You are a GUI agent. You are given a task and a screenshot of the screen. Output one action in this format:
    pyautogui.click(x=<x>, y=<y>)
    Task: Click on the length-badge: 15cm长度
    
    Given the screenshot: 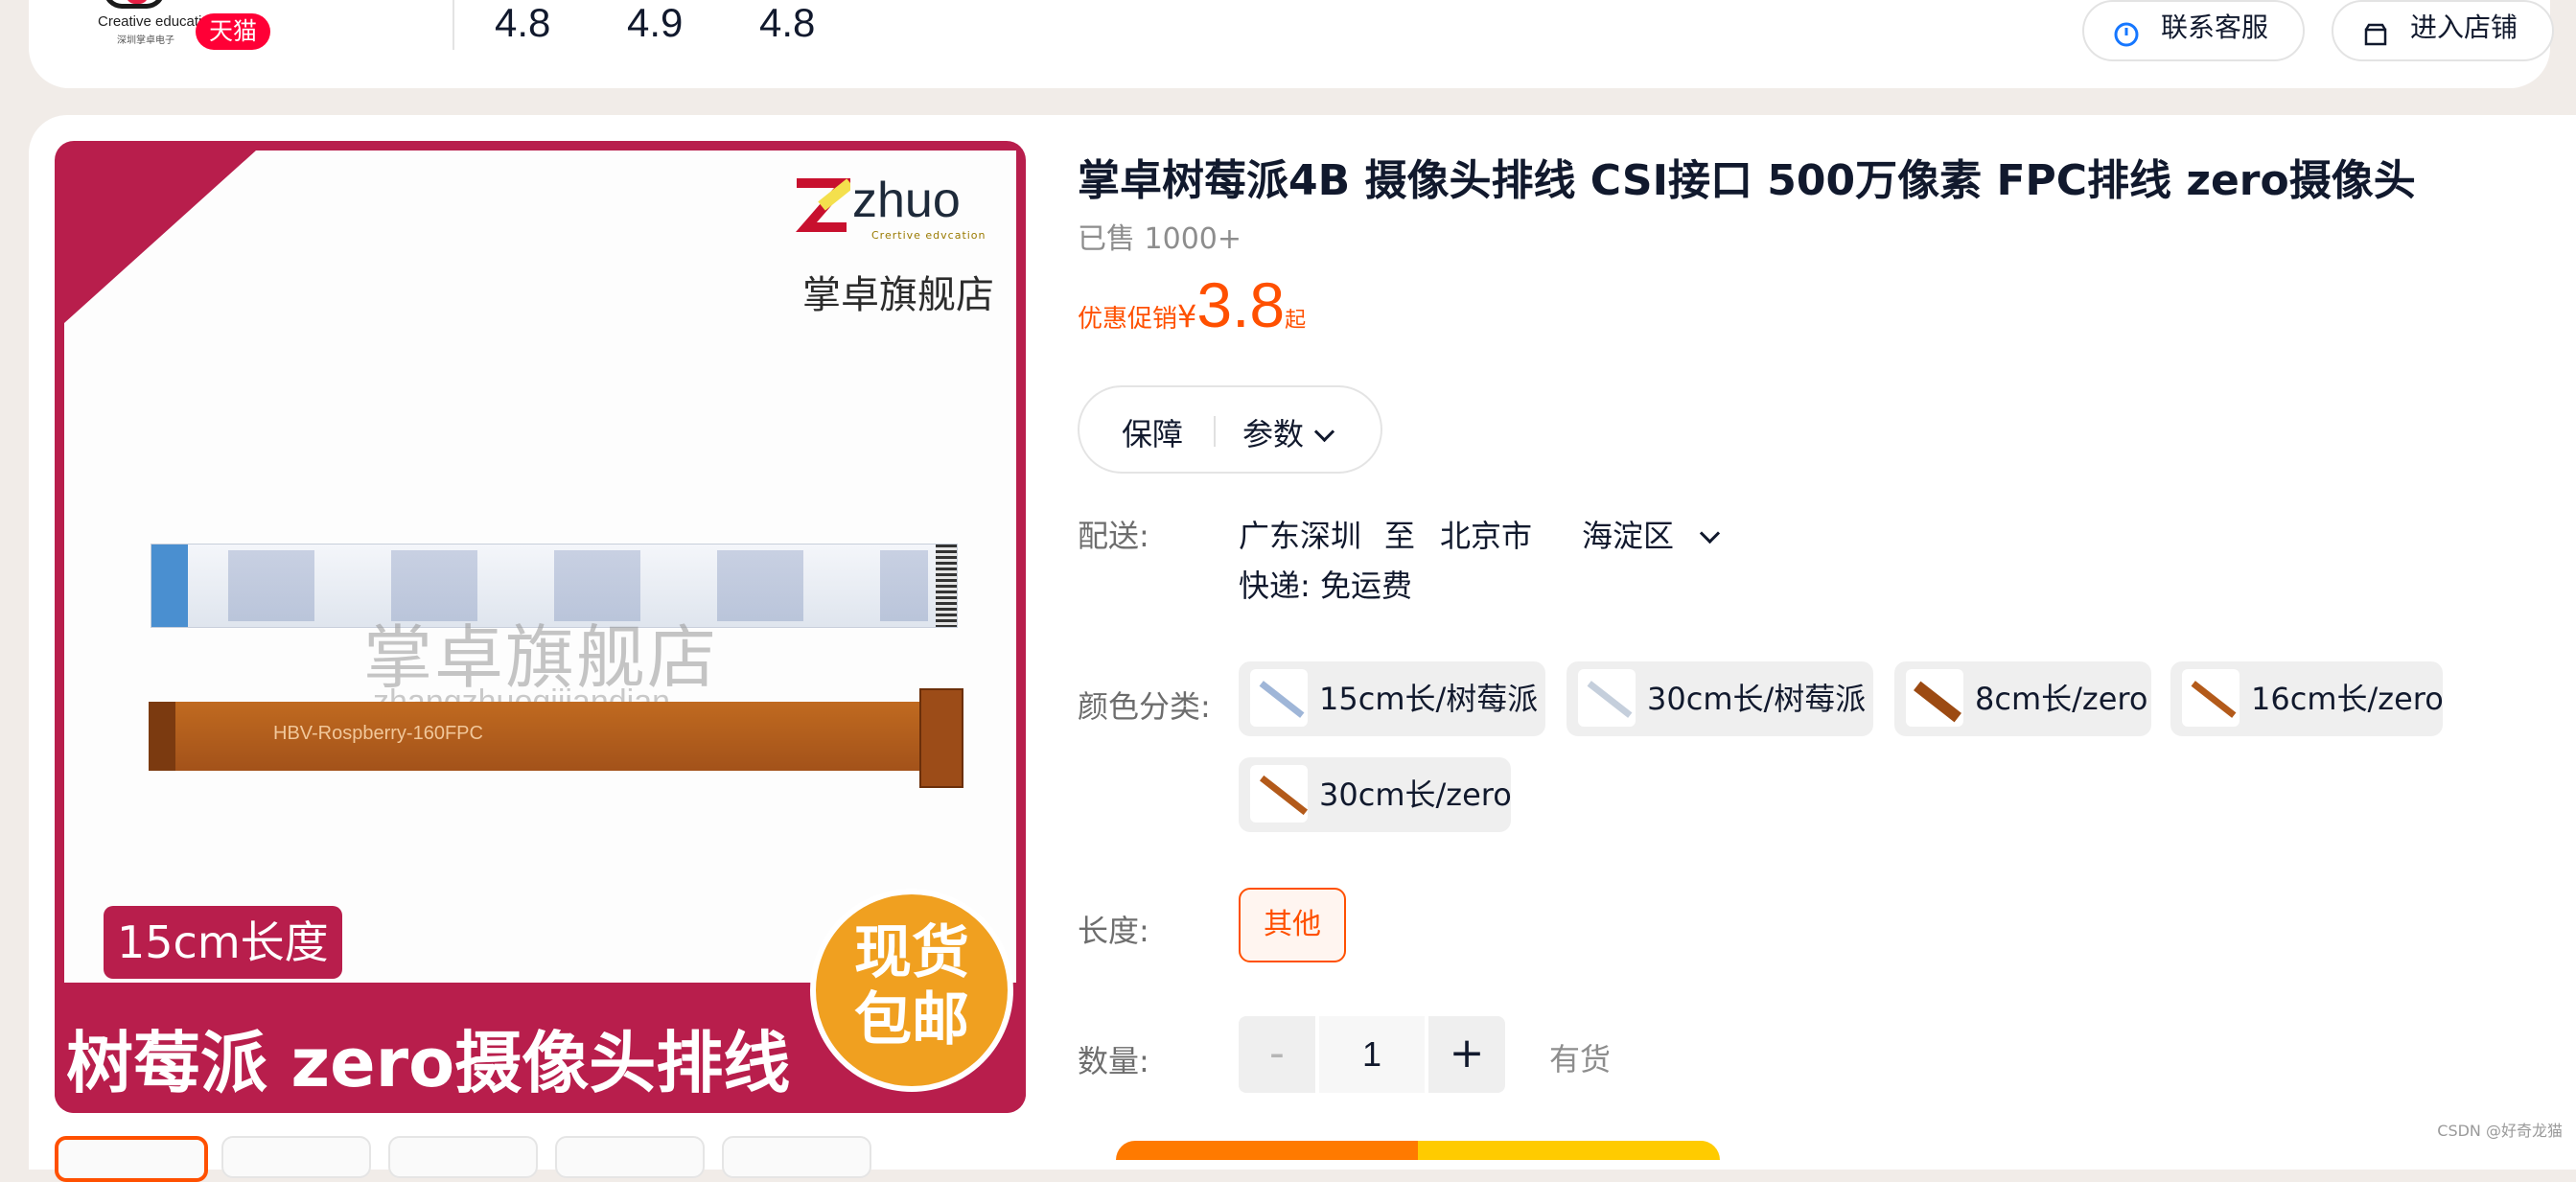 What is the action you would take?
    pyautogui.click(x=223, y=942)
    